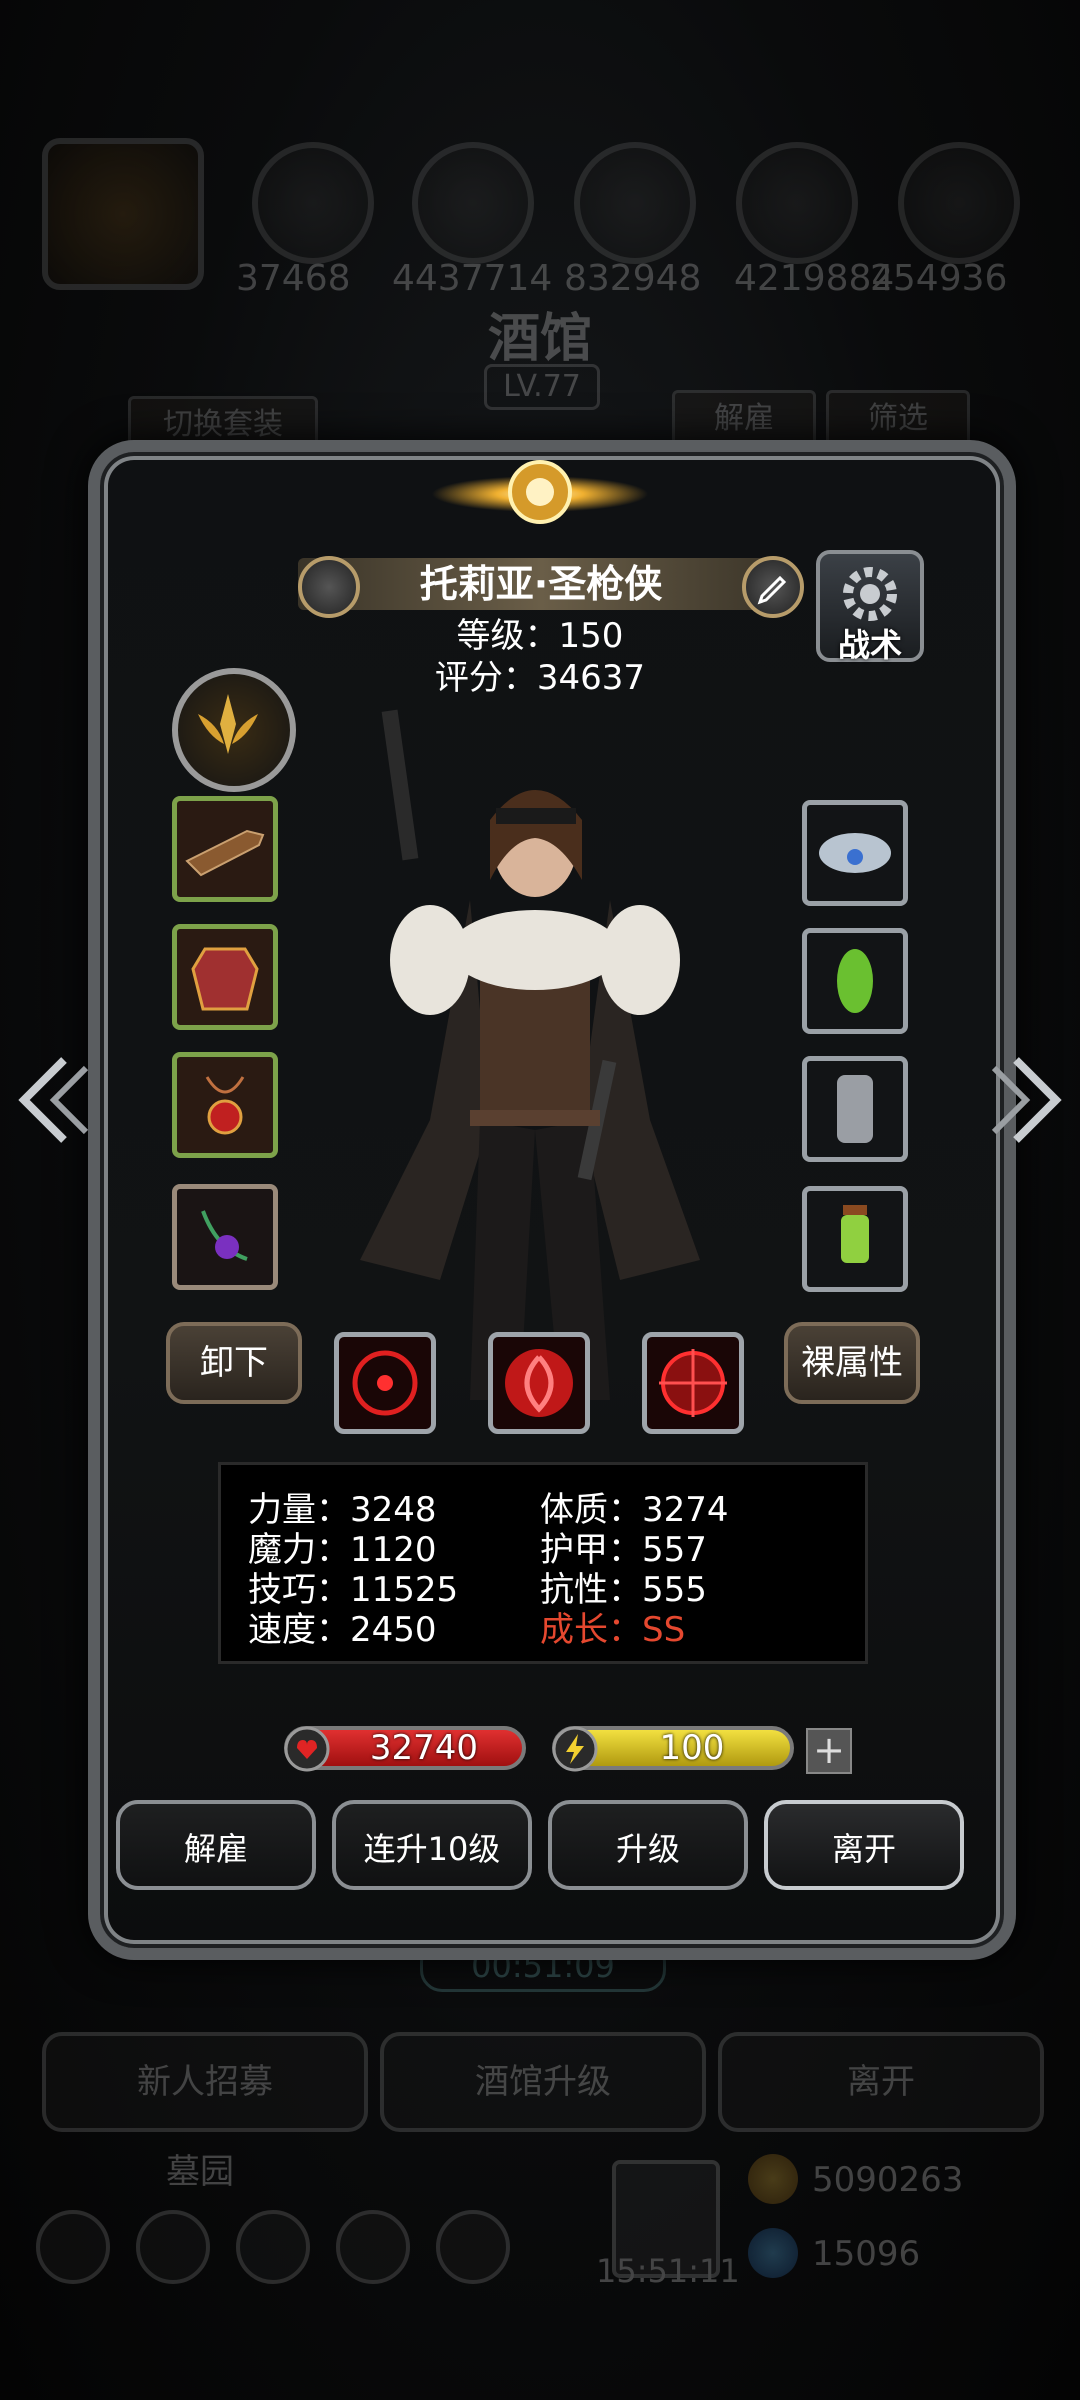 Image resolution: width=1080 pixels, height=2400 pixels. What do you see at coordinates (216, 1845) in the screenshot?
I see `dismiss-button: 解雇` at bounding box center [216, 1845].